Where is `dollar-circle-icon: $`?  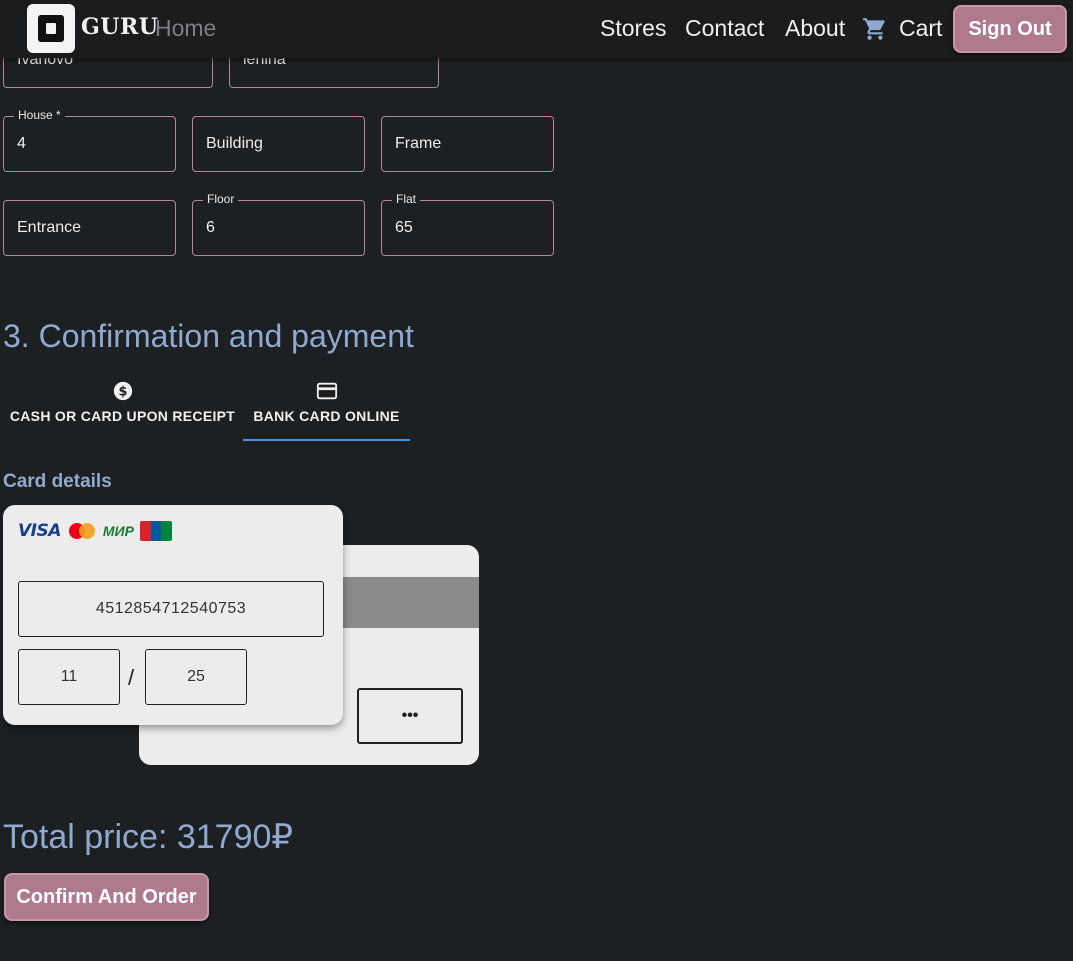 dollar-circle-icon: $ is located at coordinates (122, 391).